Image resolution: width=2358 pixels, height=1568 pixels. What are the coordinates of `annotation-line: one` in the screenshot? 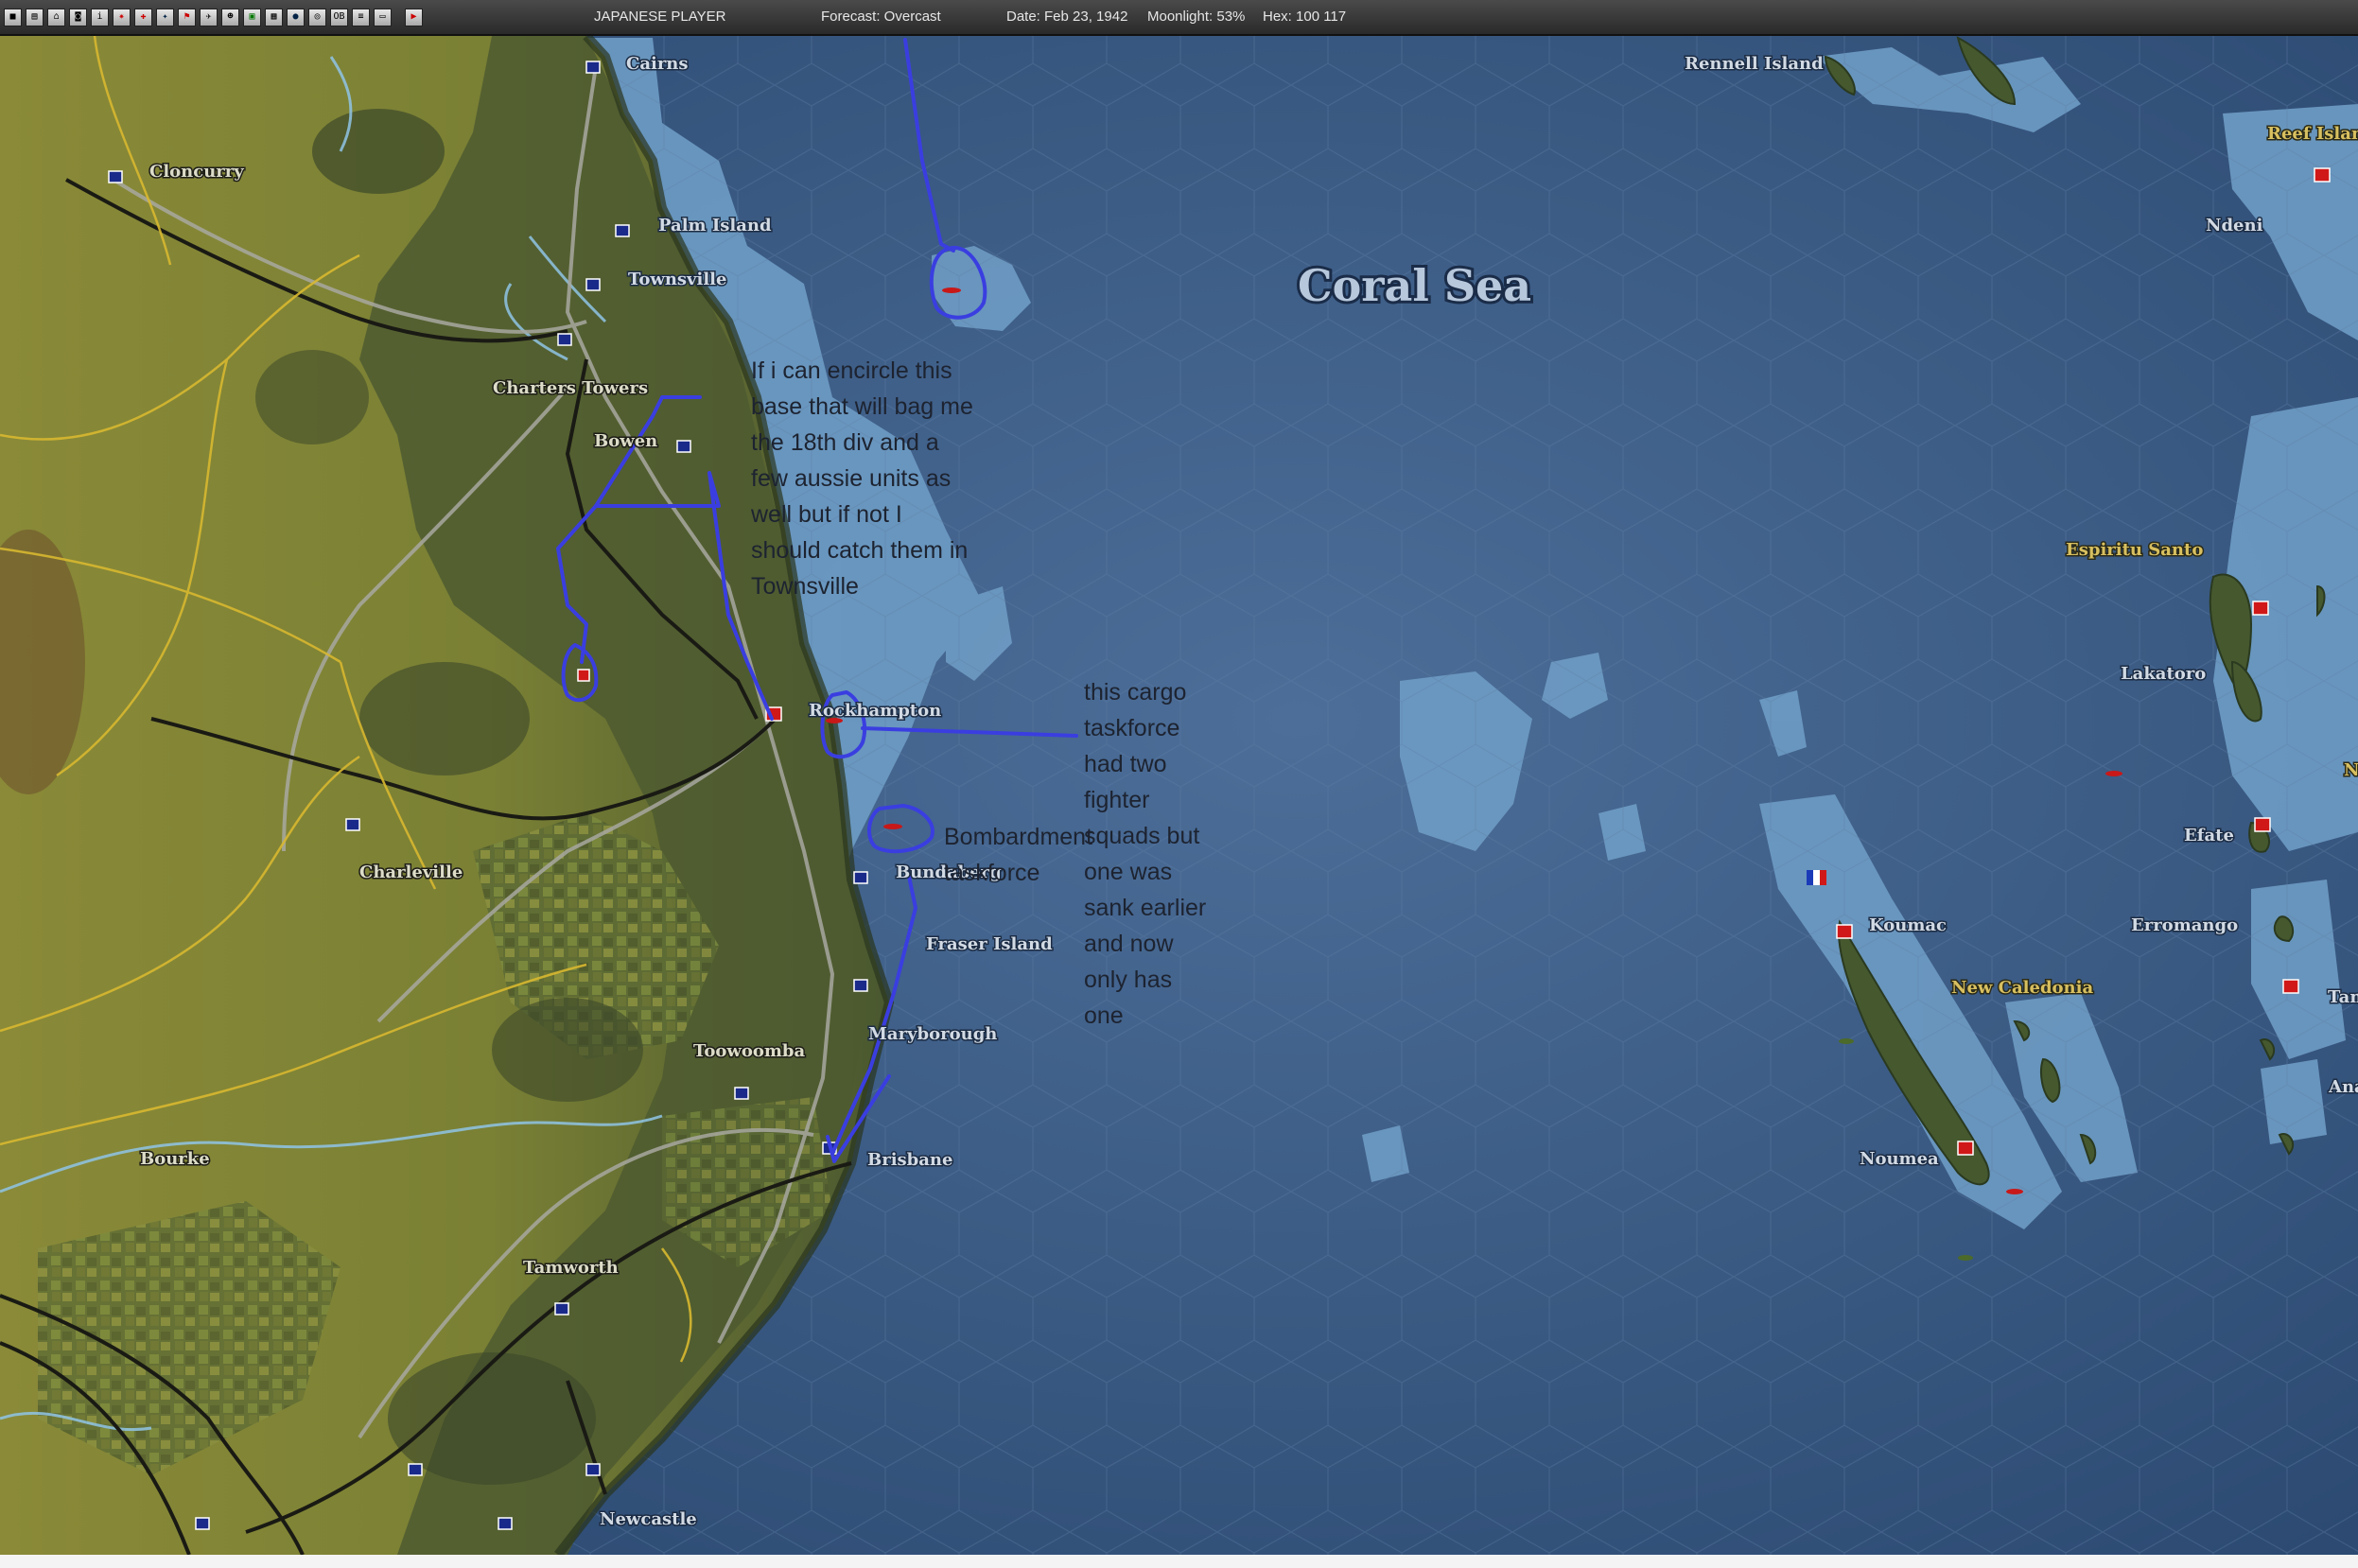 It's located at (1104, 1016).